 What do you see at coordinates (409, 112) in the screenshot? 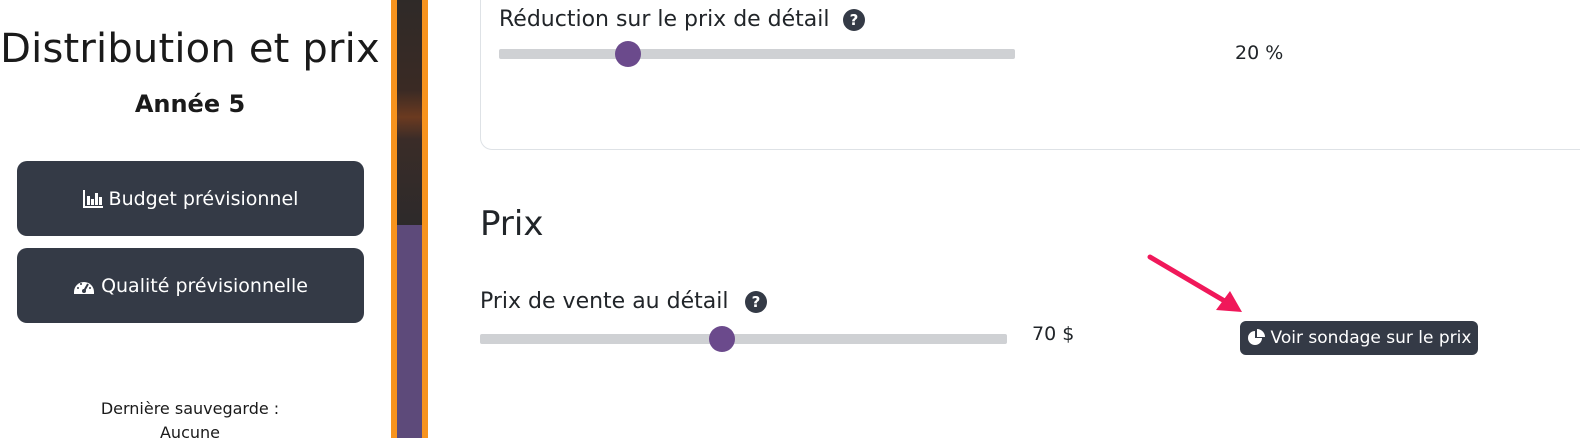
I see `background-image-strip` at bounding box center [409, 112].